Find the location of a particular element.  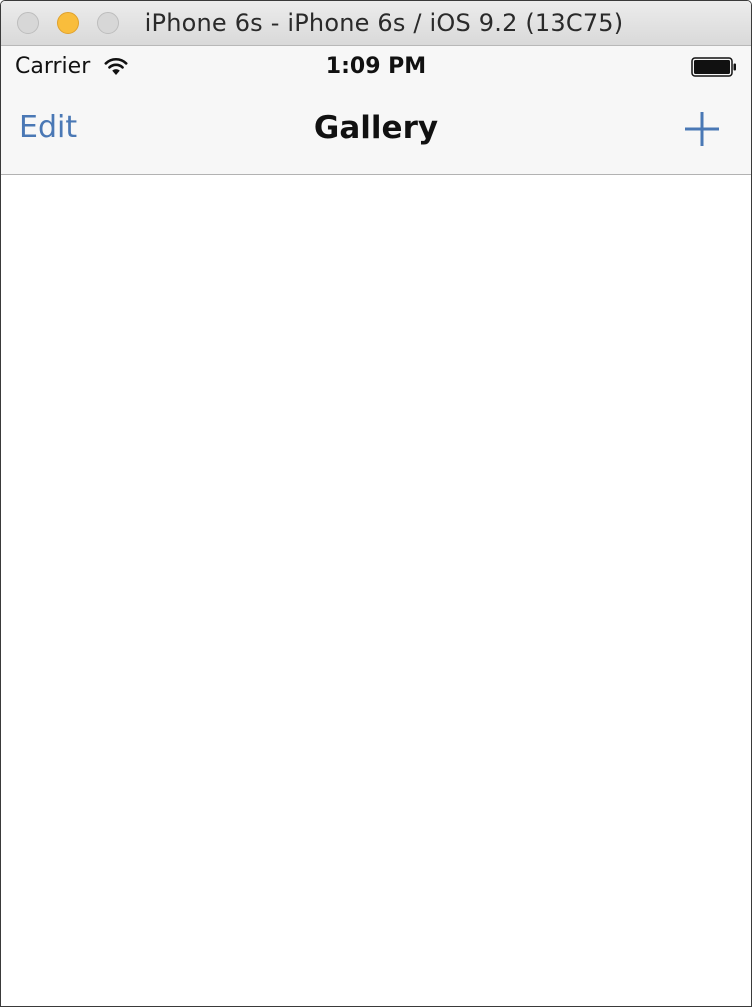

window-titlebar: iPhone 6s - iPhone 6s / iOS 9.2 (13C75) is located at coordinates (376, 23).